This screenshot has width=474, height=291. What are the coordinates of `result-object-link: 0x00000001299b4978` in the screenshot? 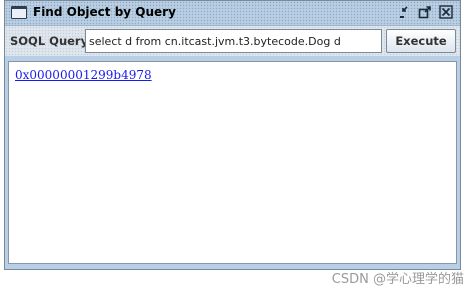 It's located at (83, 75).